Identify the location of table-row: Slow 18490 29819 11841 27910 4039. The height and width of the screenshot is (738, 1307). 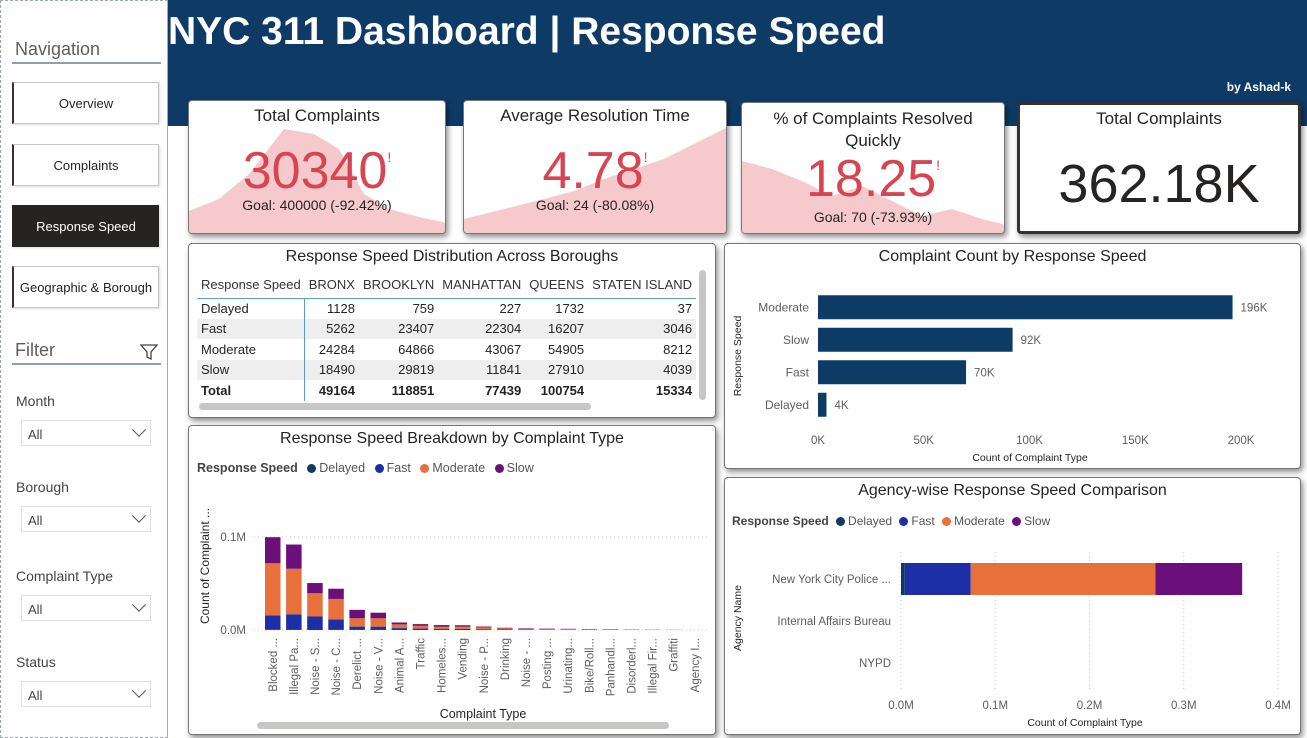
(447, 369).